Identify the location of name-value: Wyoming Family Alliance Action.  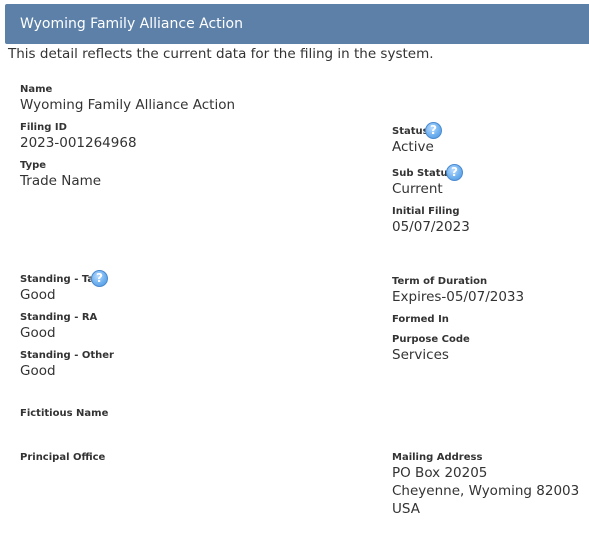
(128, 105).